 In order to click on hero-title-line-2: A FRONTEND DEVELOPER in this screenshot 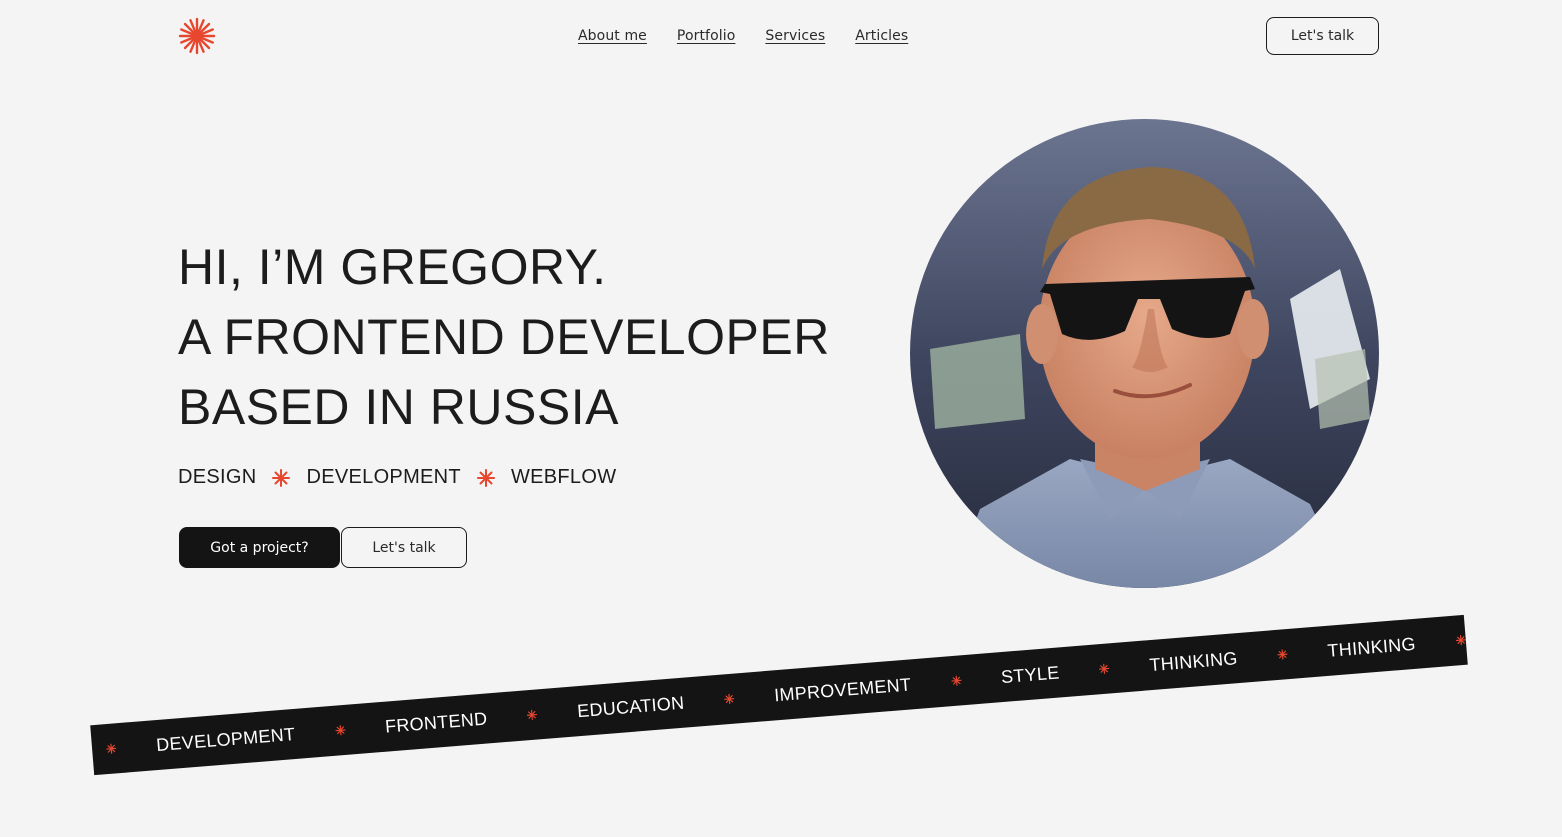, I will do `click(504, 337)`.